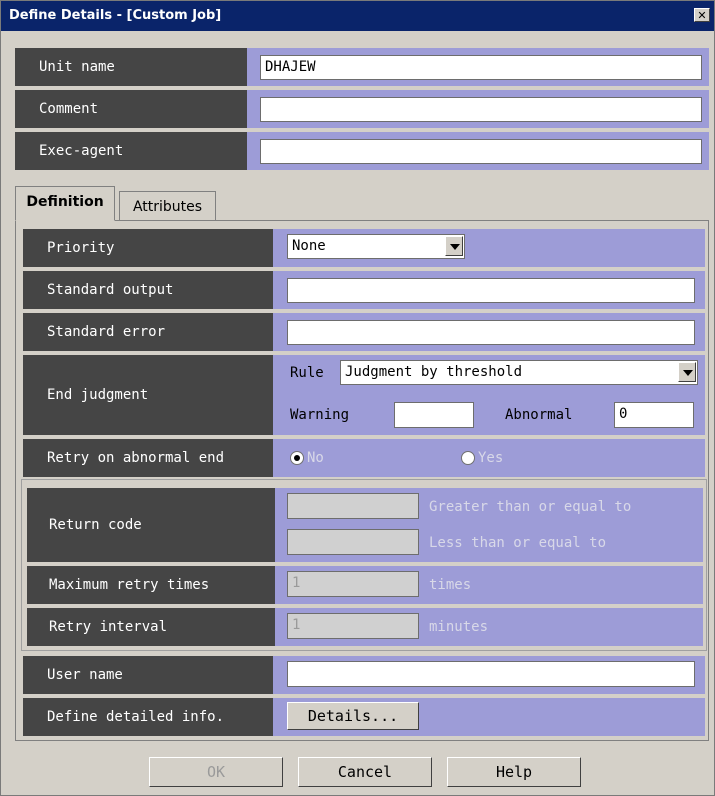  What do you see at coordinates (148, 395) in the screenshot?
I see `end-judgment-label: End judgment` at bounding box center [148, 395].